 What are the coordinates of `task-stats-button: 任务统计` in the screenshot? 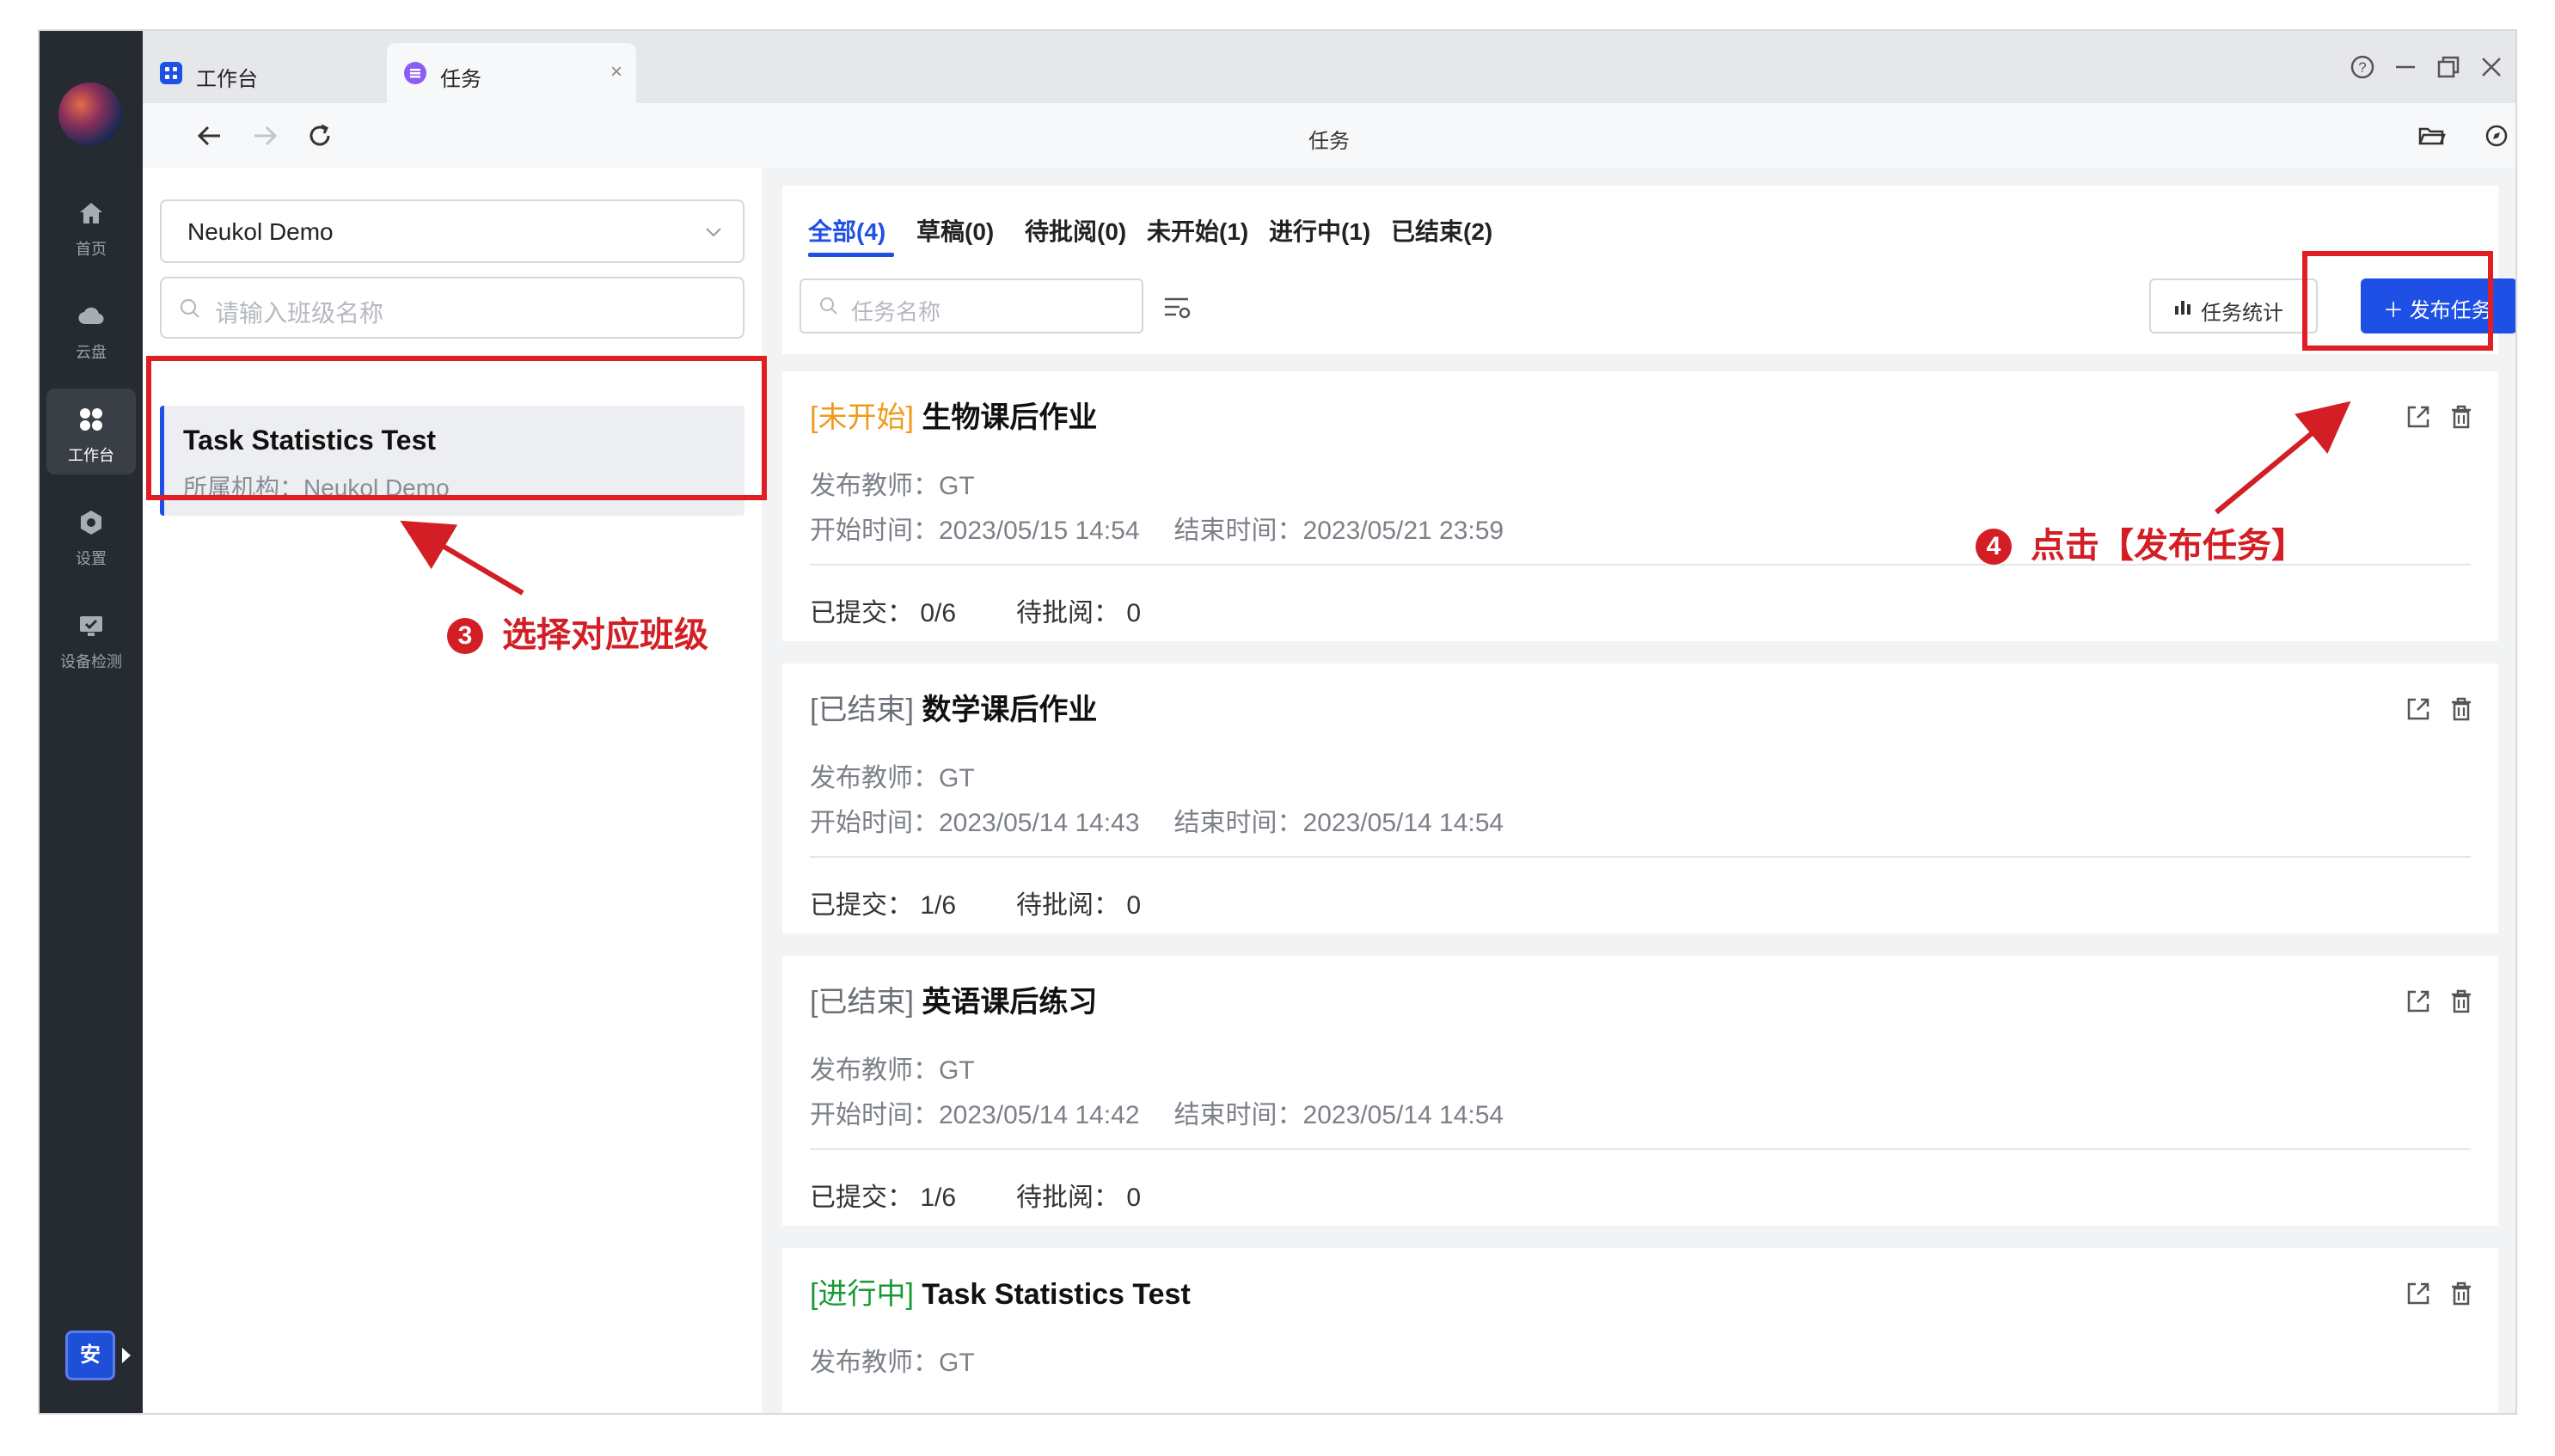 It's located at (2233, 305).